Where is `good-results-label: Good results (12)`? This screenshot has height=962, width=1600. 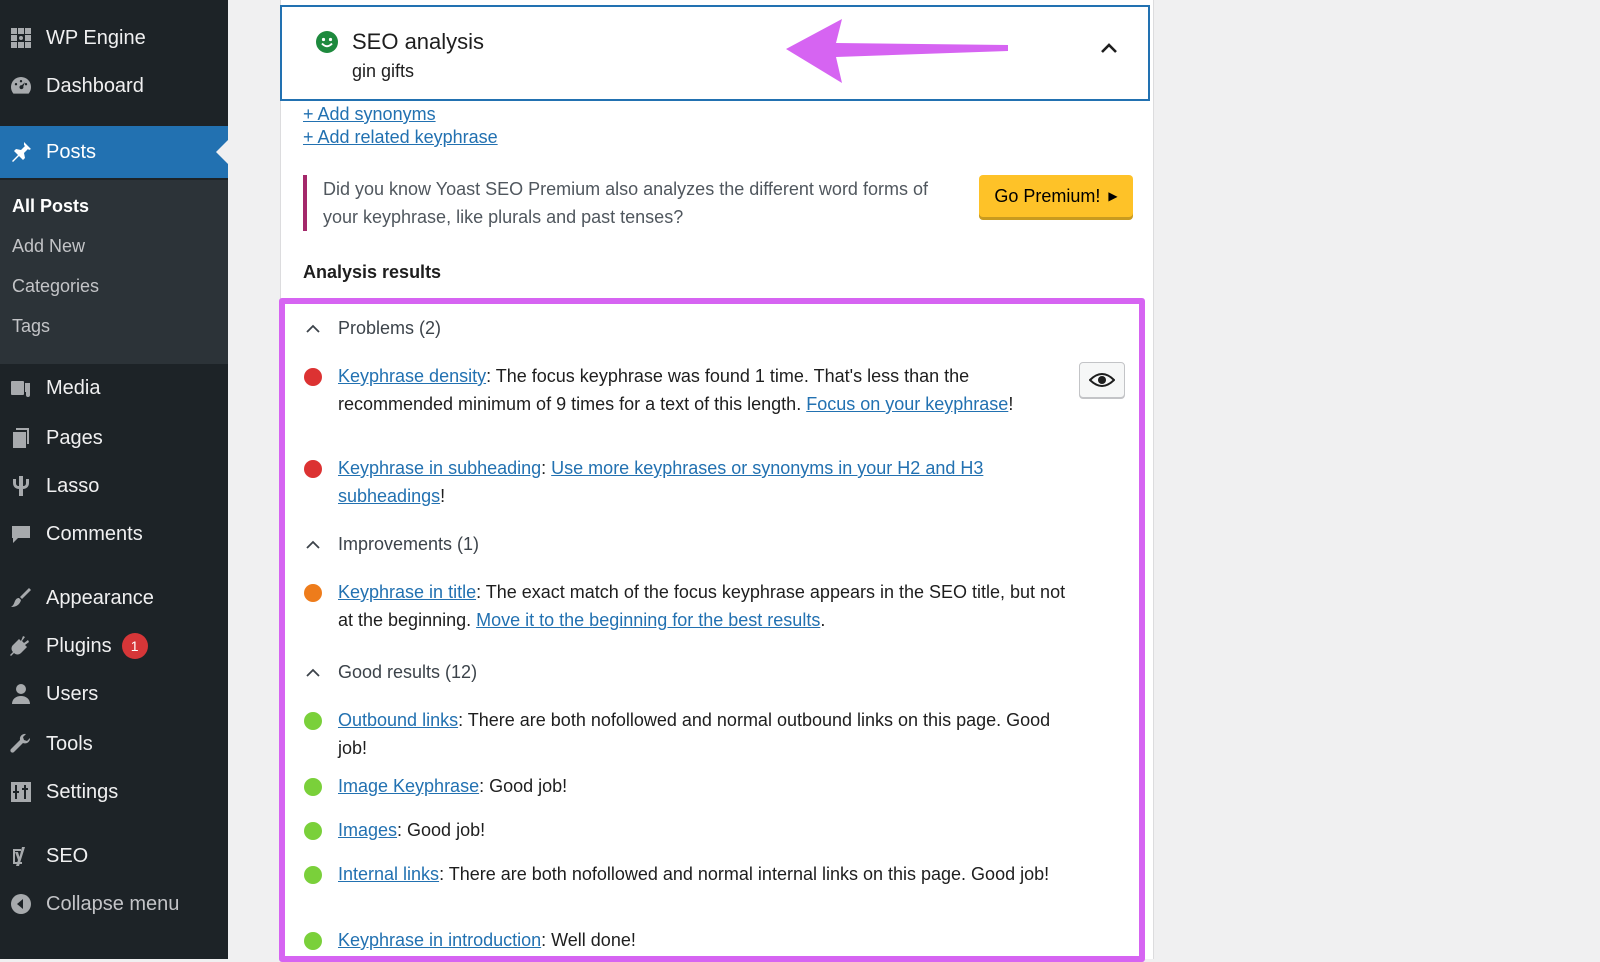
good-results-label: Good results (12) is located at coordinates (408, 672).